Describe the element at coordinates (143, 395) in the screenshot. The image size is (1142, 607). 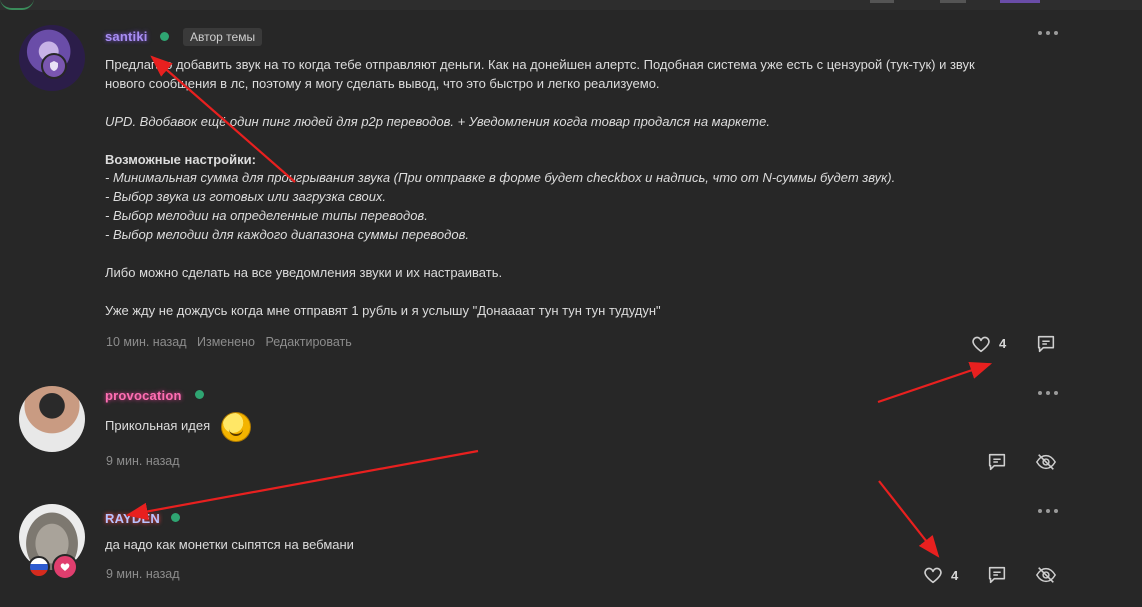
I see `username: provocation` at that location.